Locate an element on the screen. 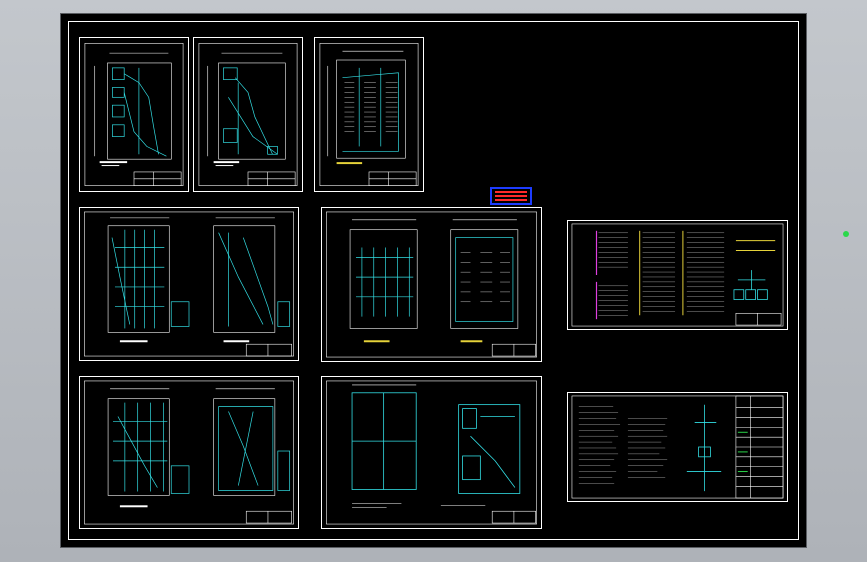  double-parking-plan-drawing is located at coordinates (431, 284).